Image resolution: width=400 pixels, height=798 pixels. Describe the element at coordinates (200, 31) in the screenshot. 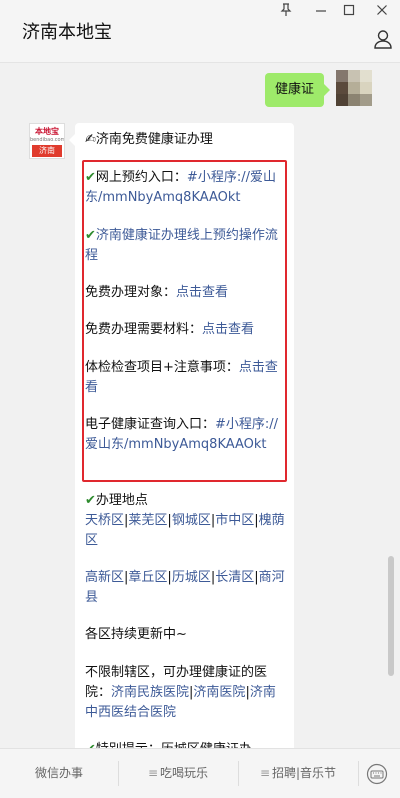

I see `title-bar: 济南本地宝` at that location.